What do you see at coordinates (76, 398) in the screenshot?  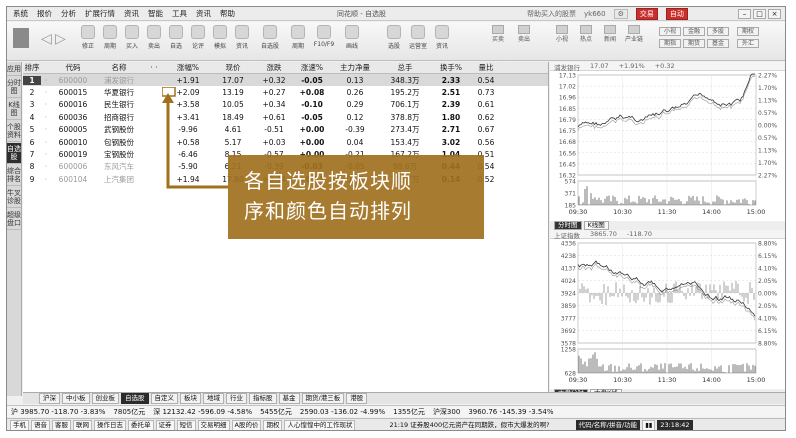 I see `tab-1: 中小板` at bounding box center [76, 398].